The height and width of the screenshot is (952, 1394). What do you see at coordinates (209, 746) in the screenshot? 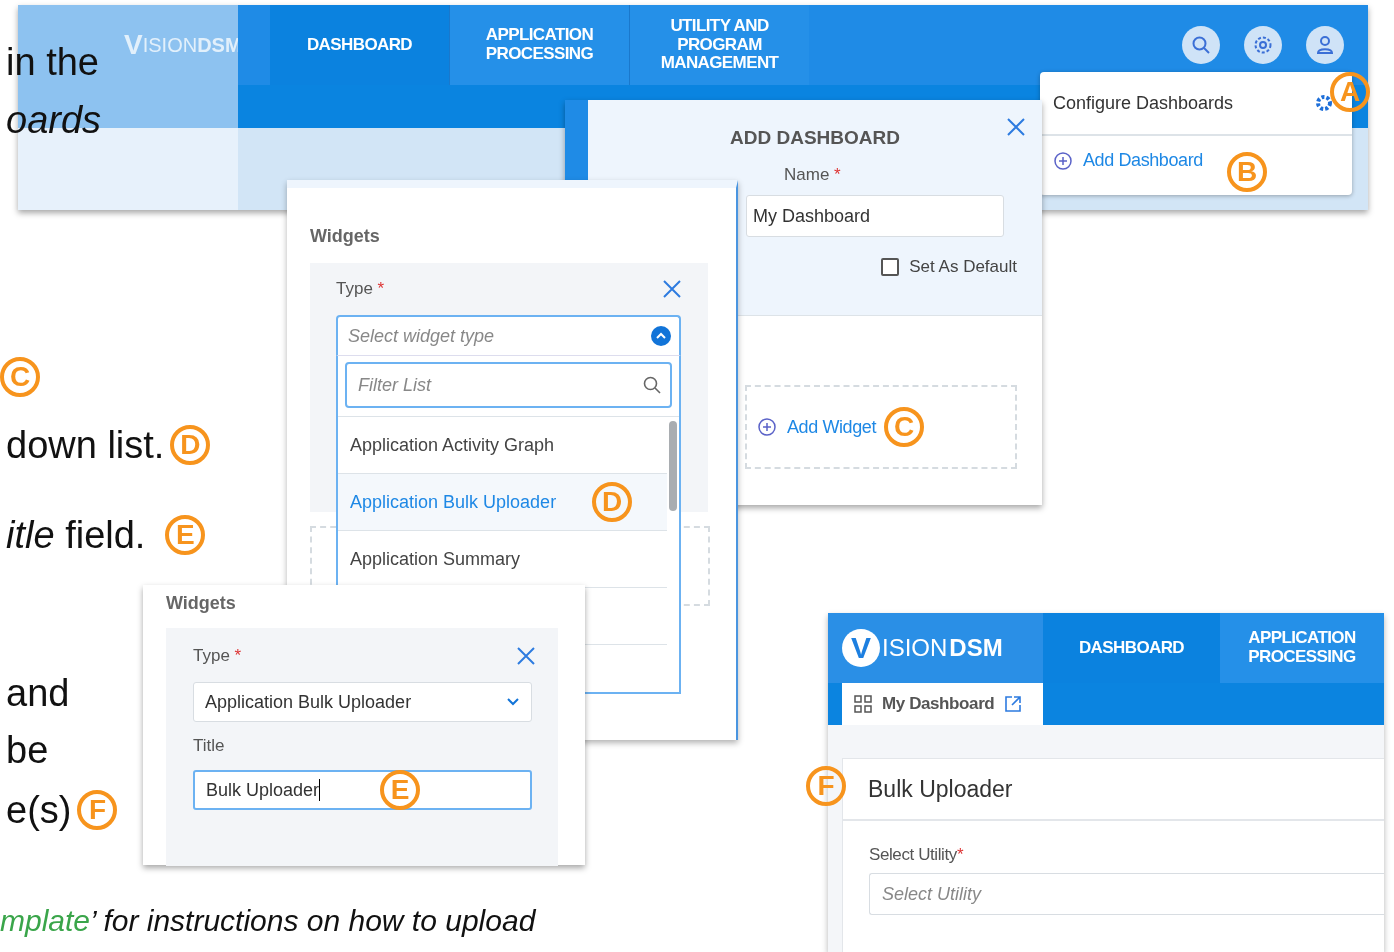
I see `field-label: Title` at bounding box center [209, 746].